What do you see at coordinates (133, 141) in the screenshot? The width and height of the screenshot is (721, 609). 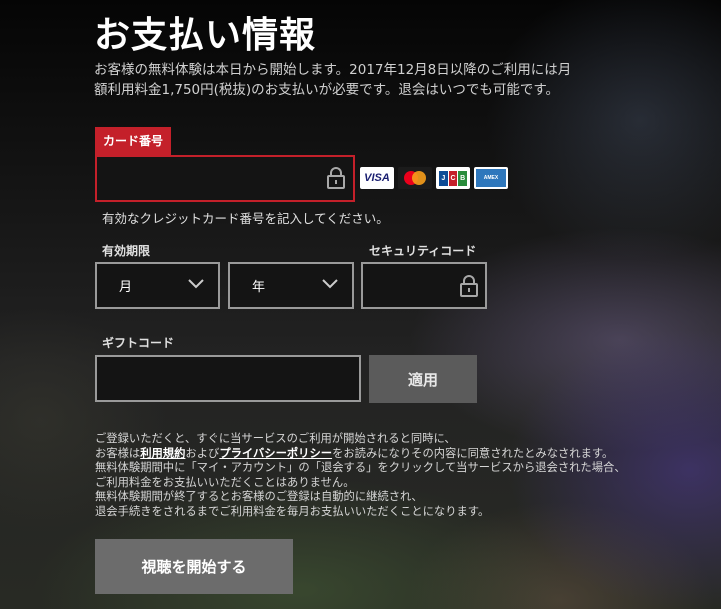 I see `card-number-label: カード番号` at bounding box center [133, 141].